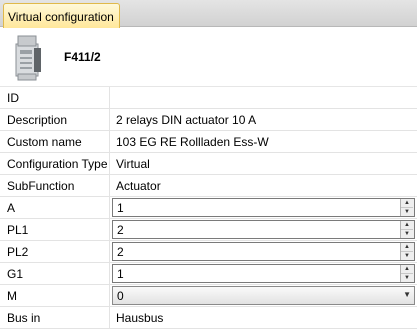 The image size is (417, 335). I want to click on din-rail-module-icon, so click(28, 58).